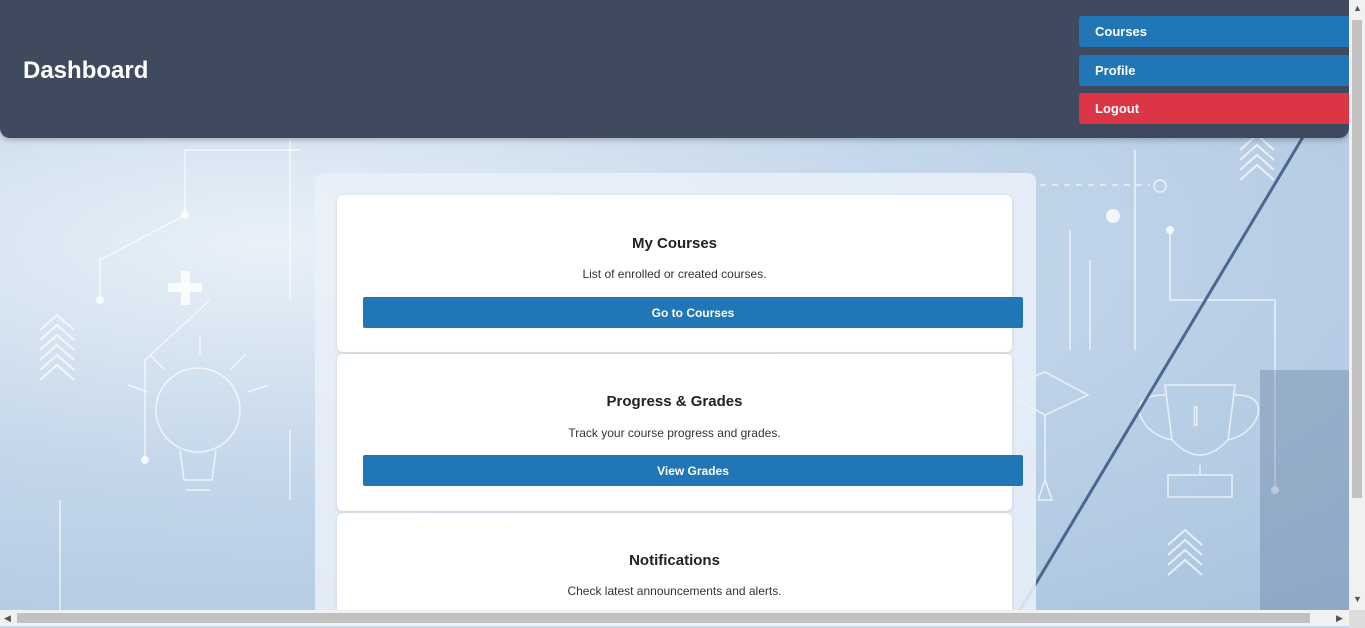  Describe the element at coordinates (1357, 619) in the screenshot. I see `scrollbar-corner` at that location.